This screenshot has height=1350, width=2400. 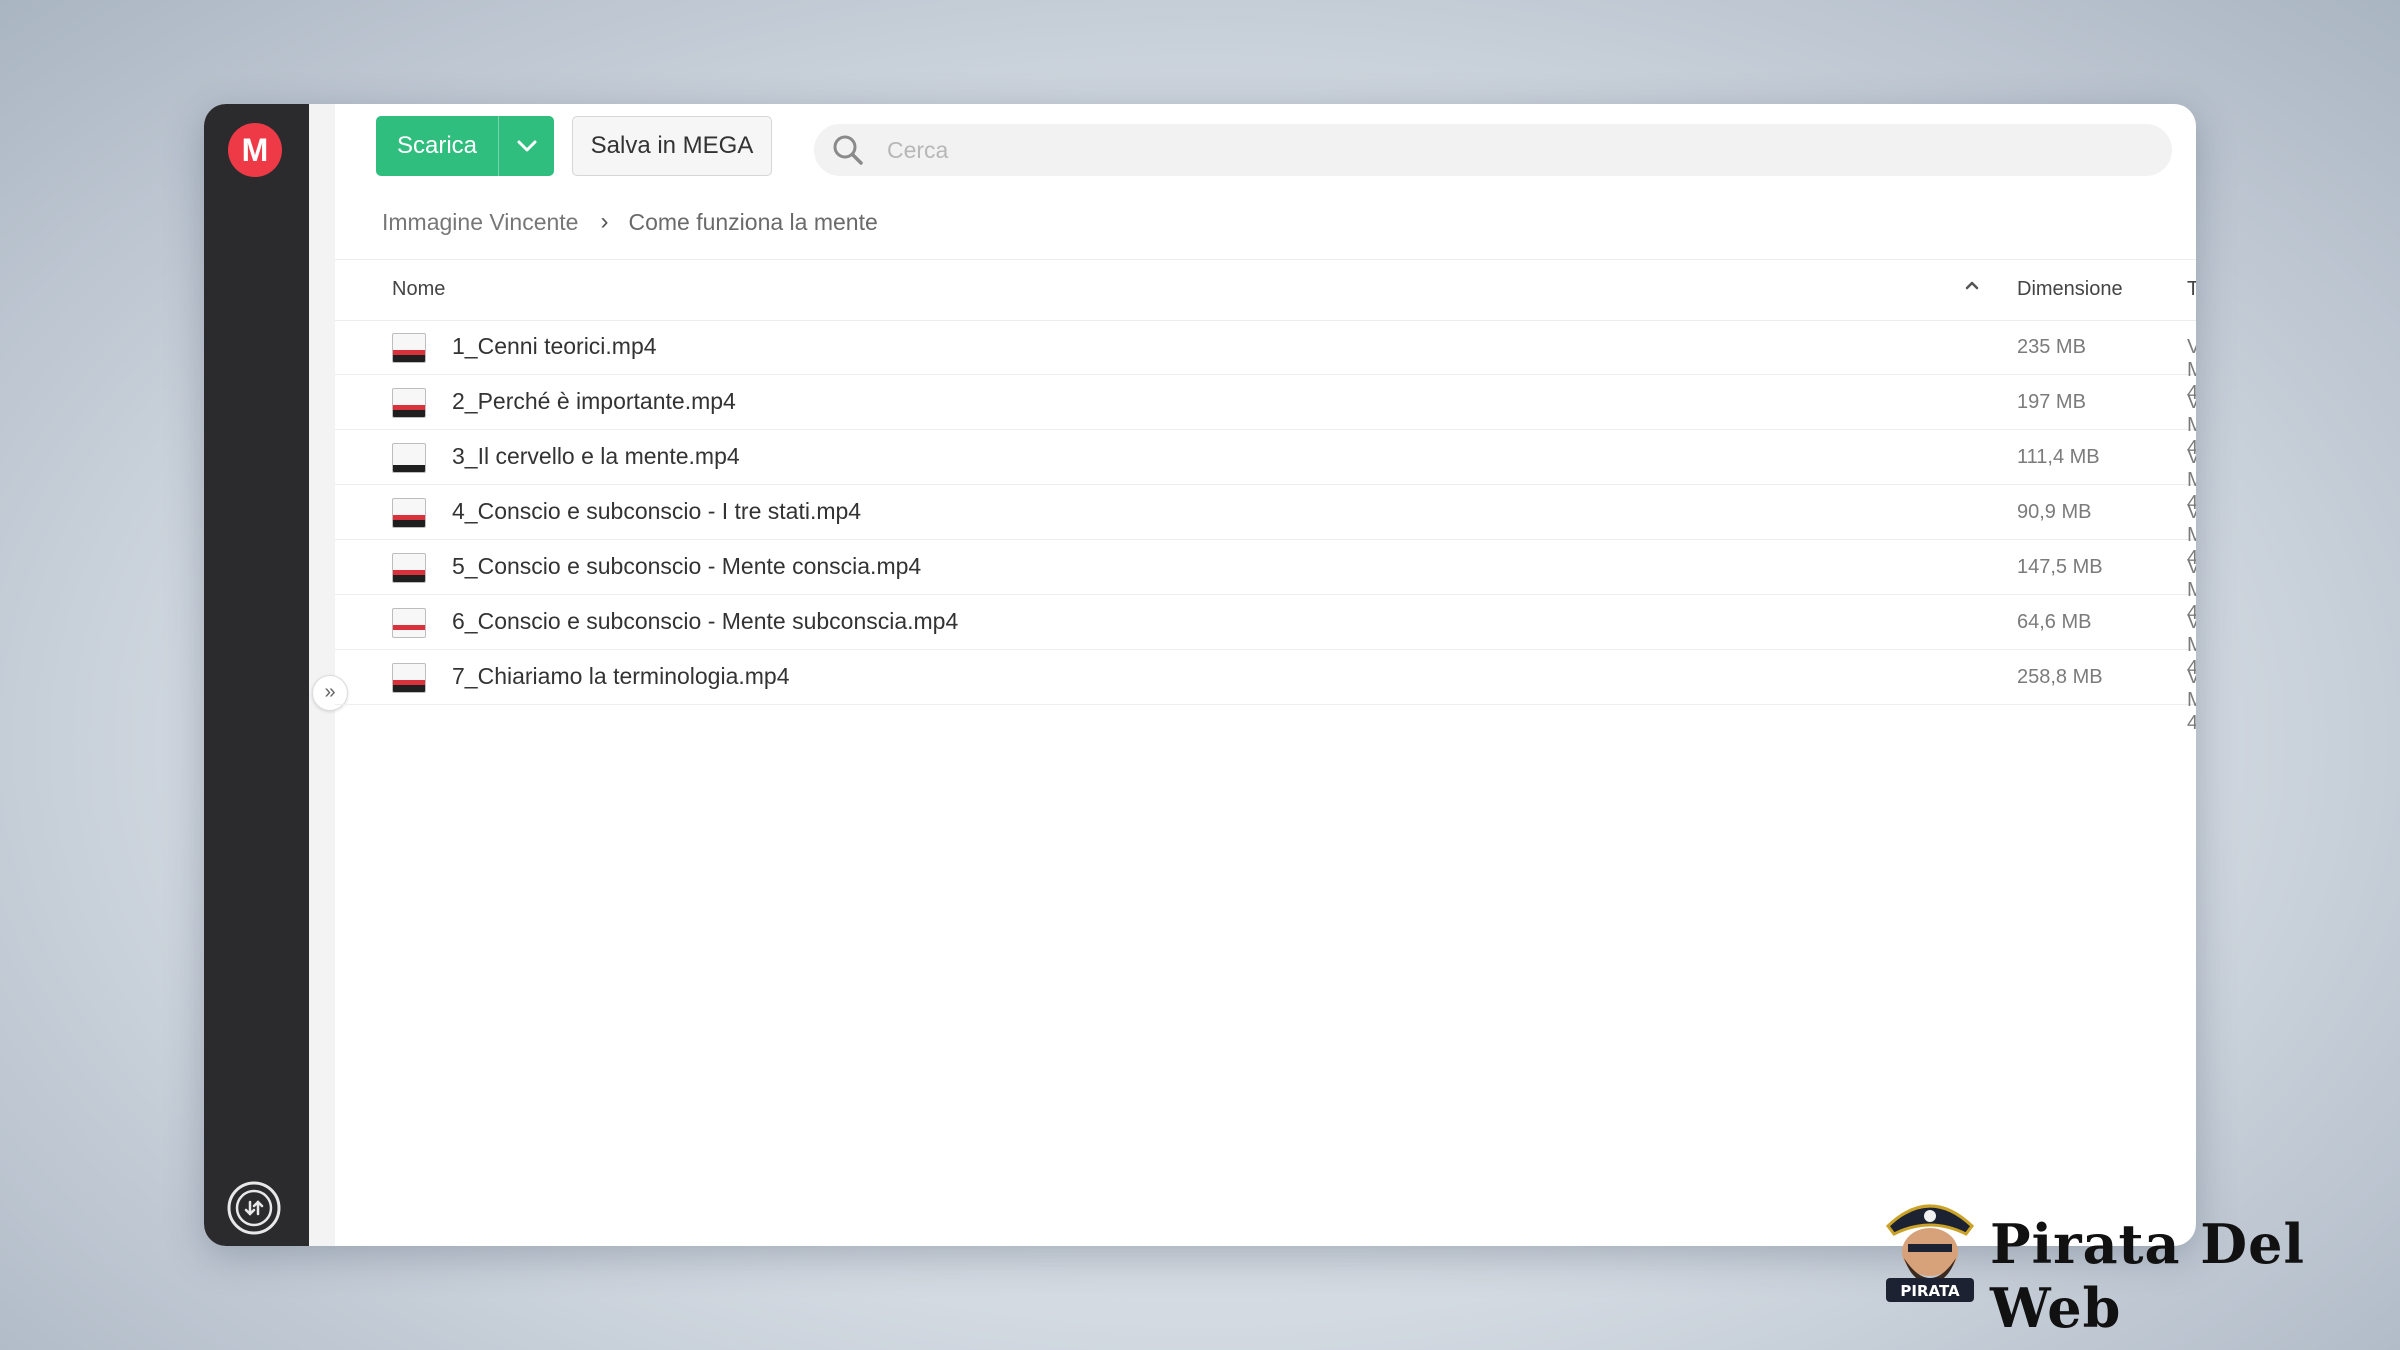 What do you see at coordinates (2060, 677) in the screenshot?
I see `file-size: 258,8 MB` at bounding box center [2060, 677].